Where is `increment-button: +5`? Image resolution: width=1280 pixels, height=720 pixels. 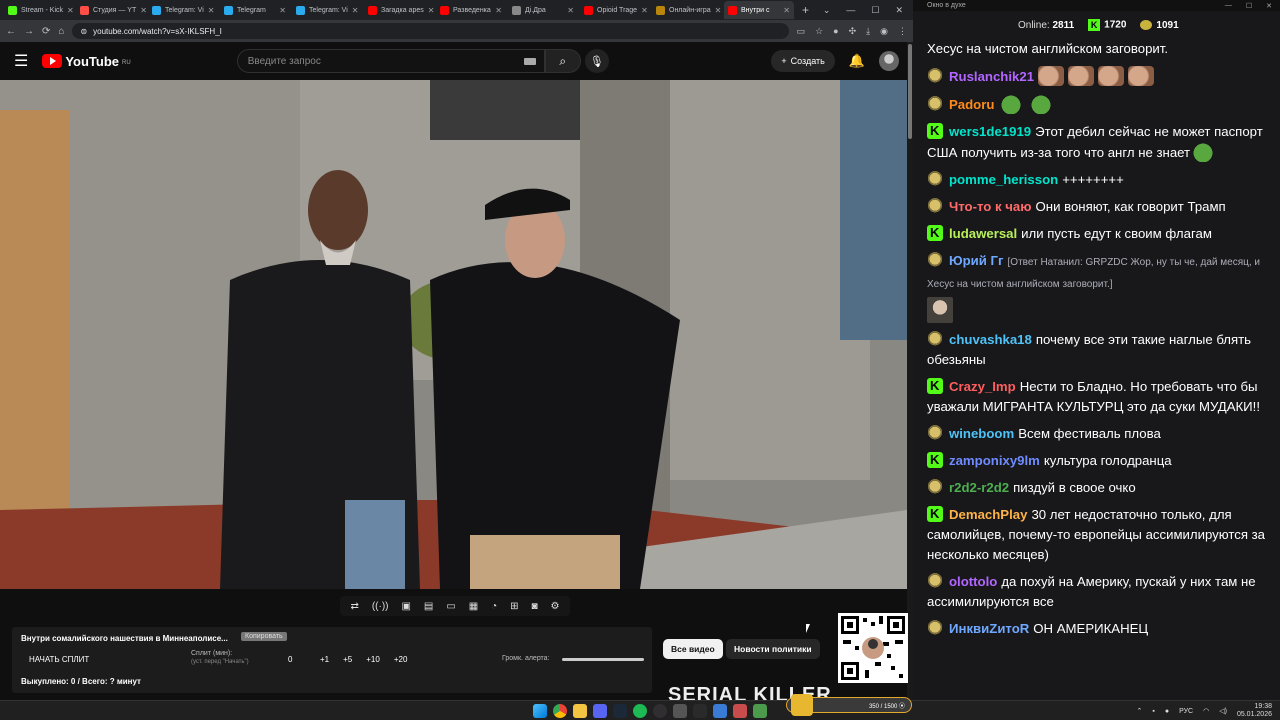
increment-button: +5 is located at coordinates (347, 659).